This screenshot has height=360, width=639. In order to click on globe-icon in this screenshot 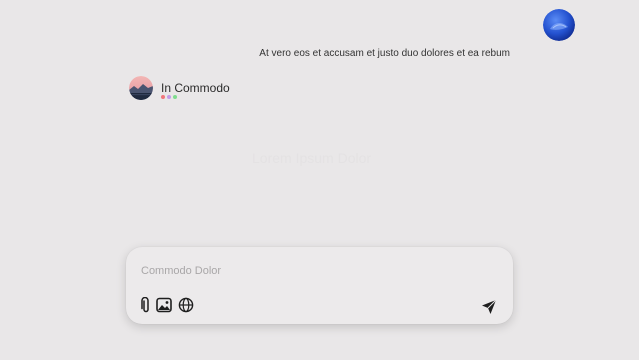, I will do `click(186, 305)`.